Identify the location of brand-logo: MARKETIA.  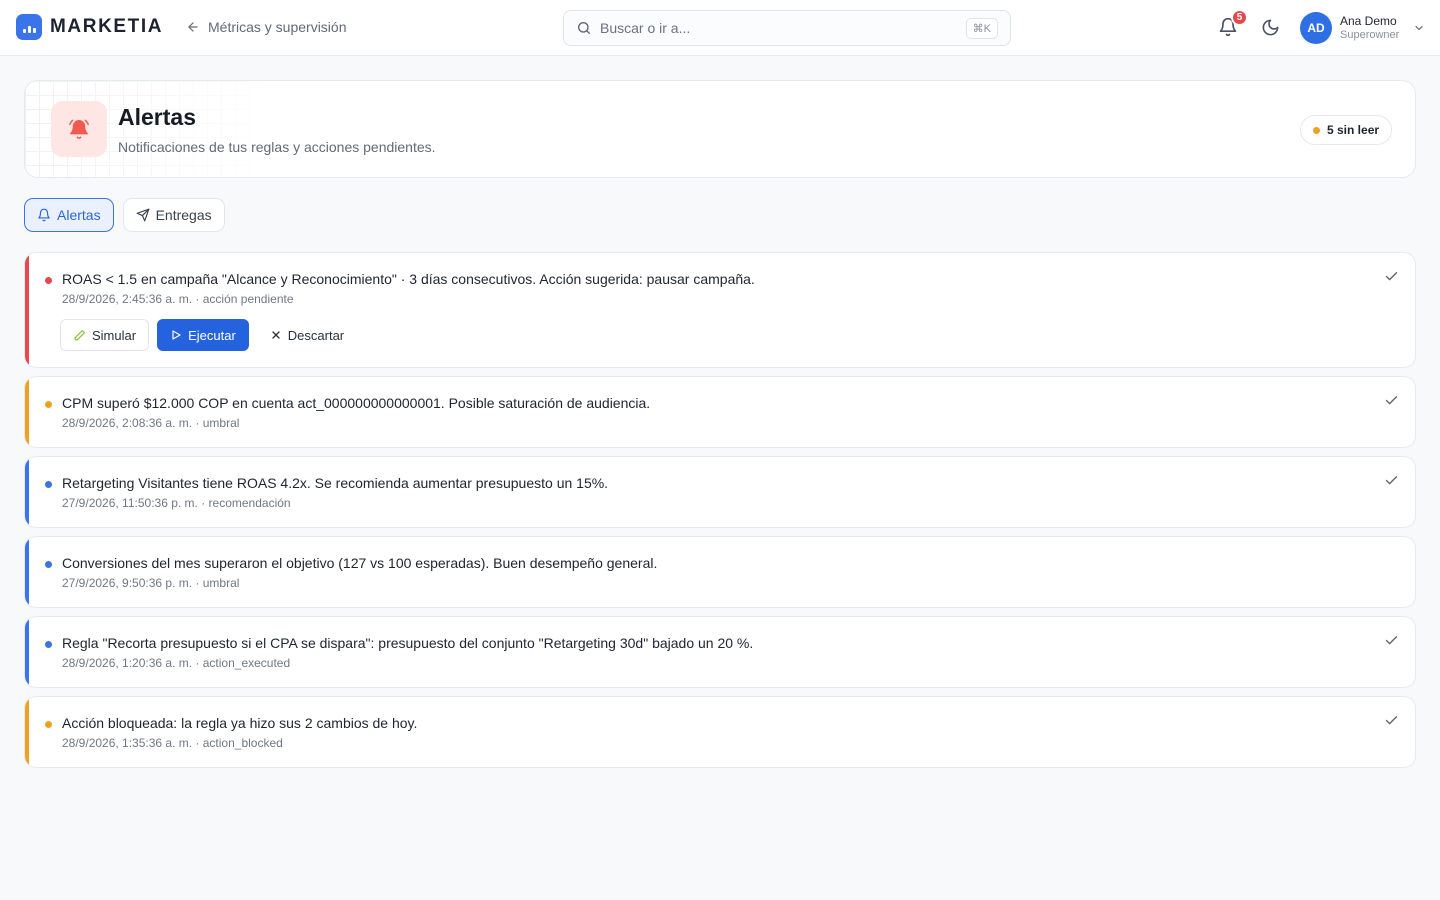
(89, 27).